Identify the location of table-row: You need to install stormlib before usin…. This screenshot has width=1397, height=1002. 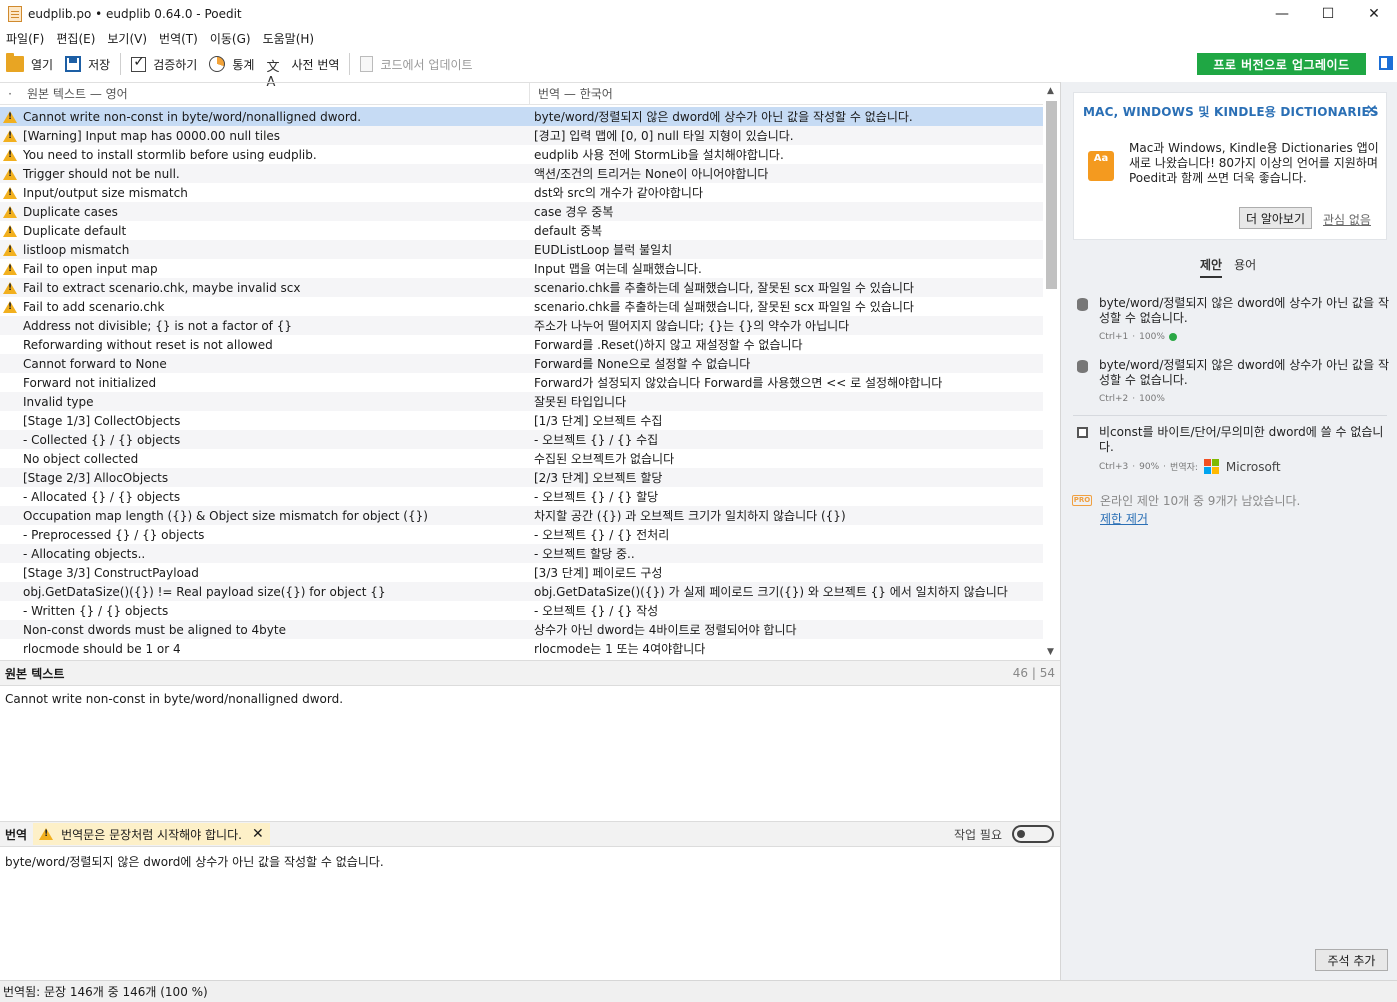
(521, 154).